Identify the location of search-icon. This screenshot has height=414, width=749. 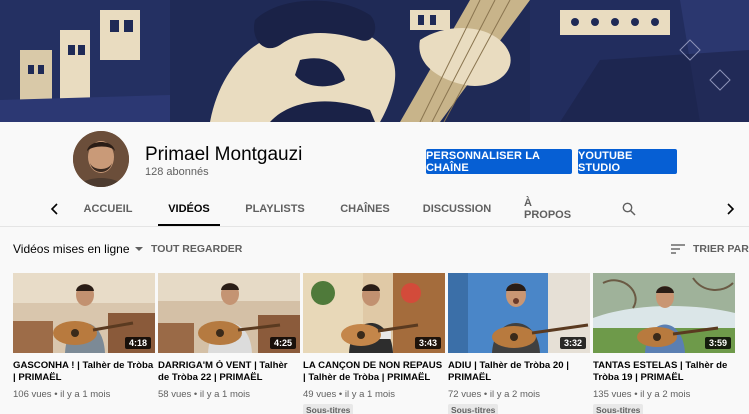
(629, 209).